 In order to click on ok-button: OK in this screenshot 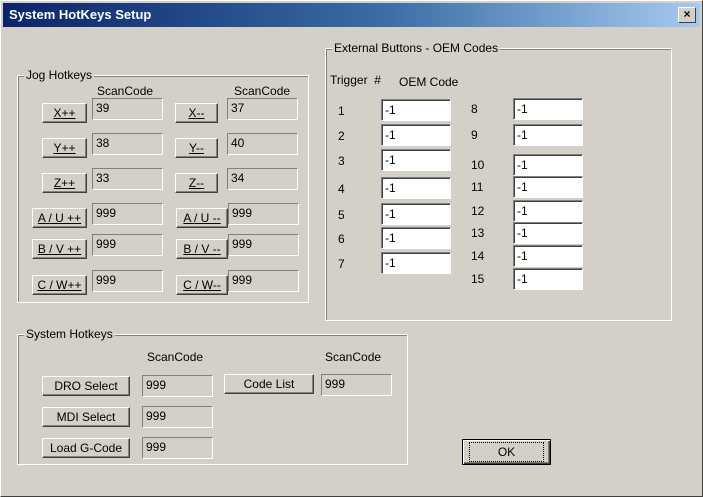, I will do `click(506, 452)`.